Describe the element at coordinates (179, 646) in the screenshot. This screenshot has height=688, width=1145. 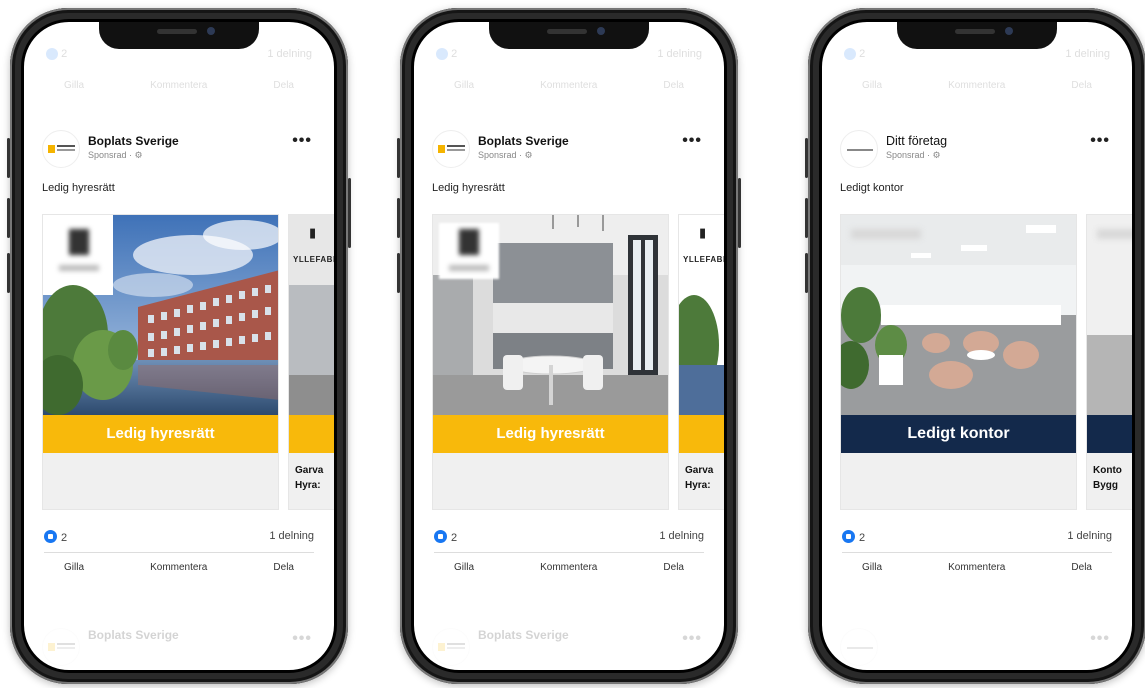
I see `next-post-header: Boplats Sverige •••` at that location.